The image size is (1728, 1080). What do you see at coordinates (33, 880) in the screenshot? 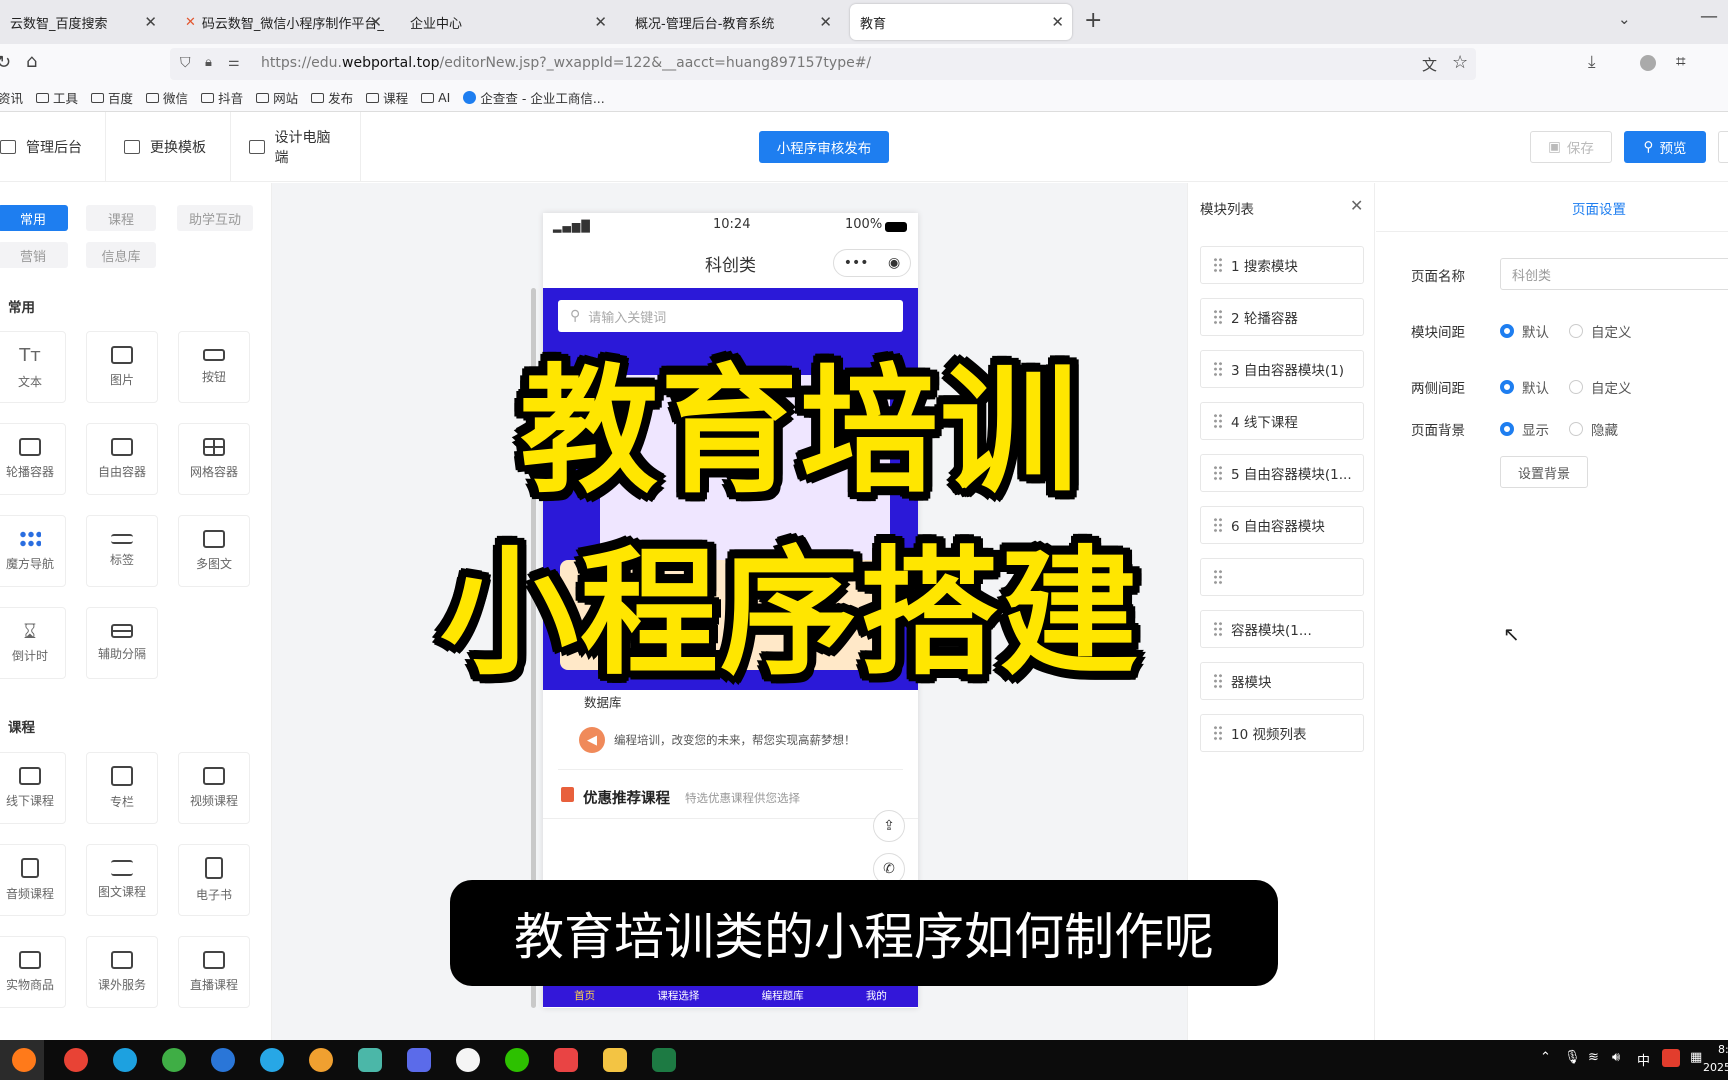
I see `component-audio-course: 音频课程` at bounding box center [33, 880].